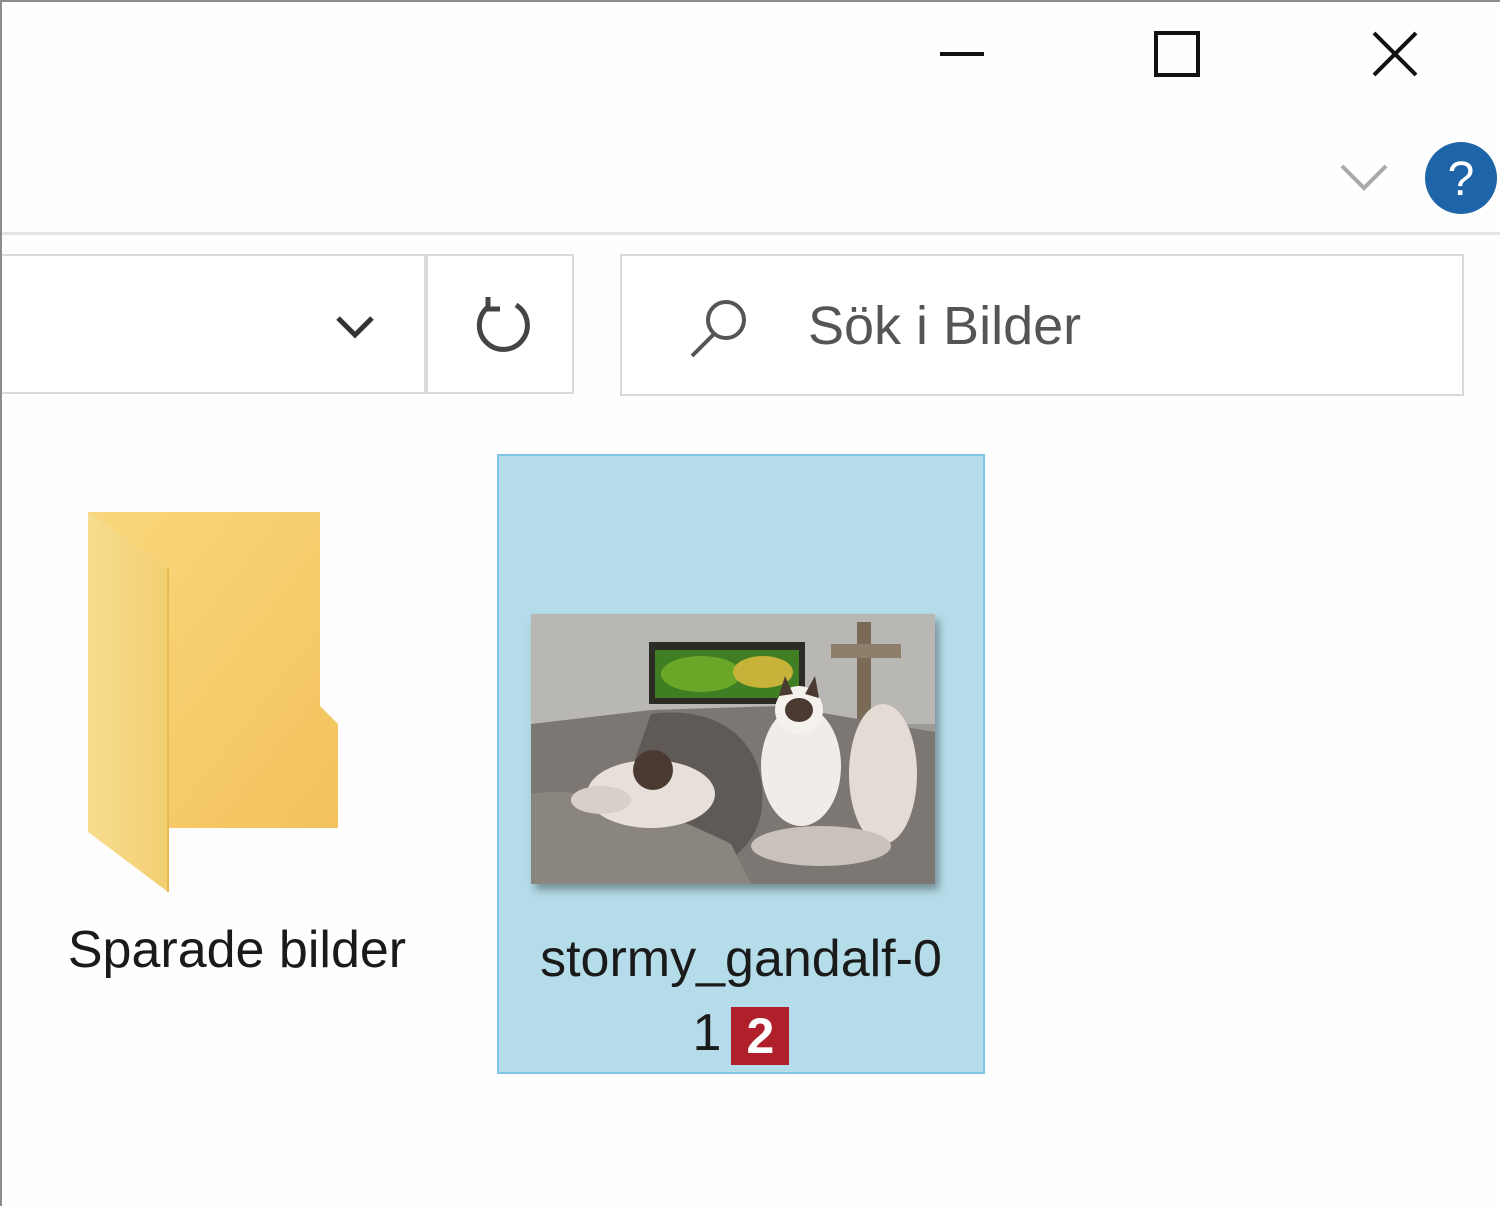 The height and width of the screenshot is (1206, 1500). I want to click on search-box, so click(1042, 325).